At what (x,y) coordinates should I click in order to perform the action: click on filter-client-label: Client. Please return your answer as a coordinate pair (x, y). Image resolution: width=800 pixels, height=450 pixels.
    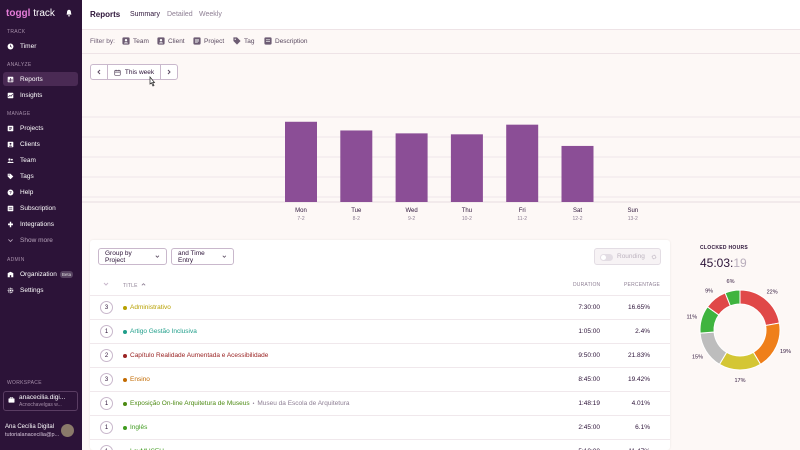
    Looking at the image, I should click on (176, 41).